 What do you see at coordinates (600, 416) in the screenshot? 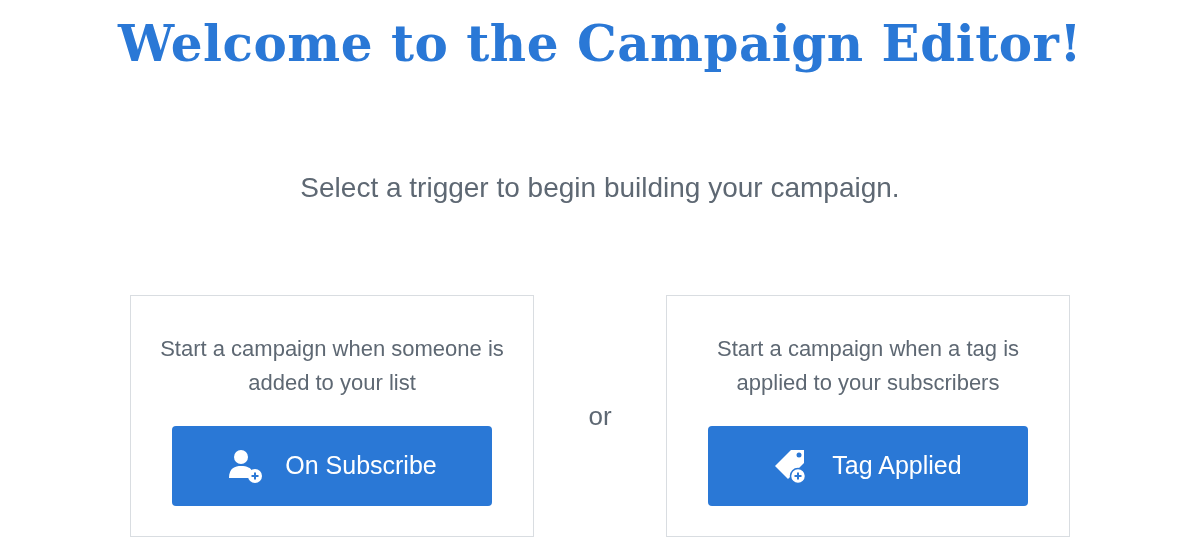
I see `separator-text: or` at bounding box center [600, 416].